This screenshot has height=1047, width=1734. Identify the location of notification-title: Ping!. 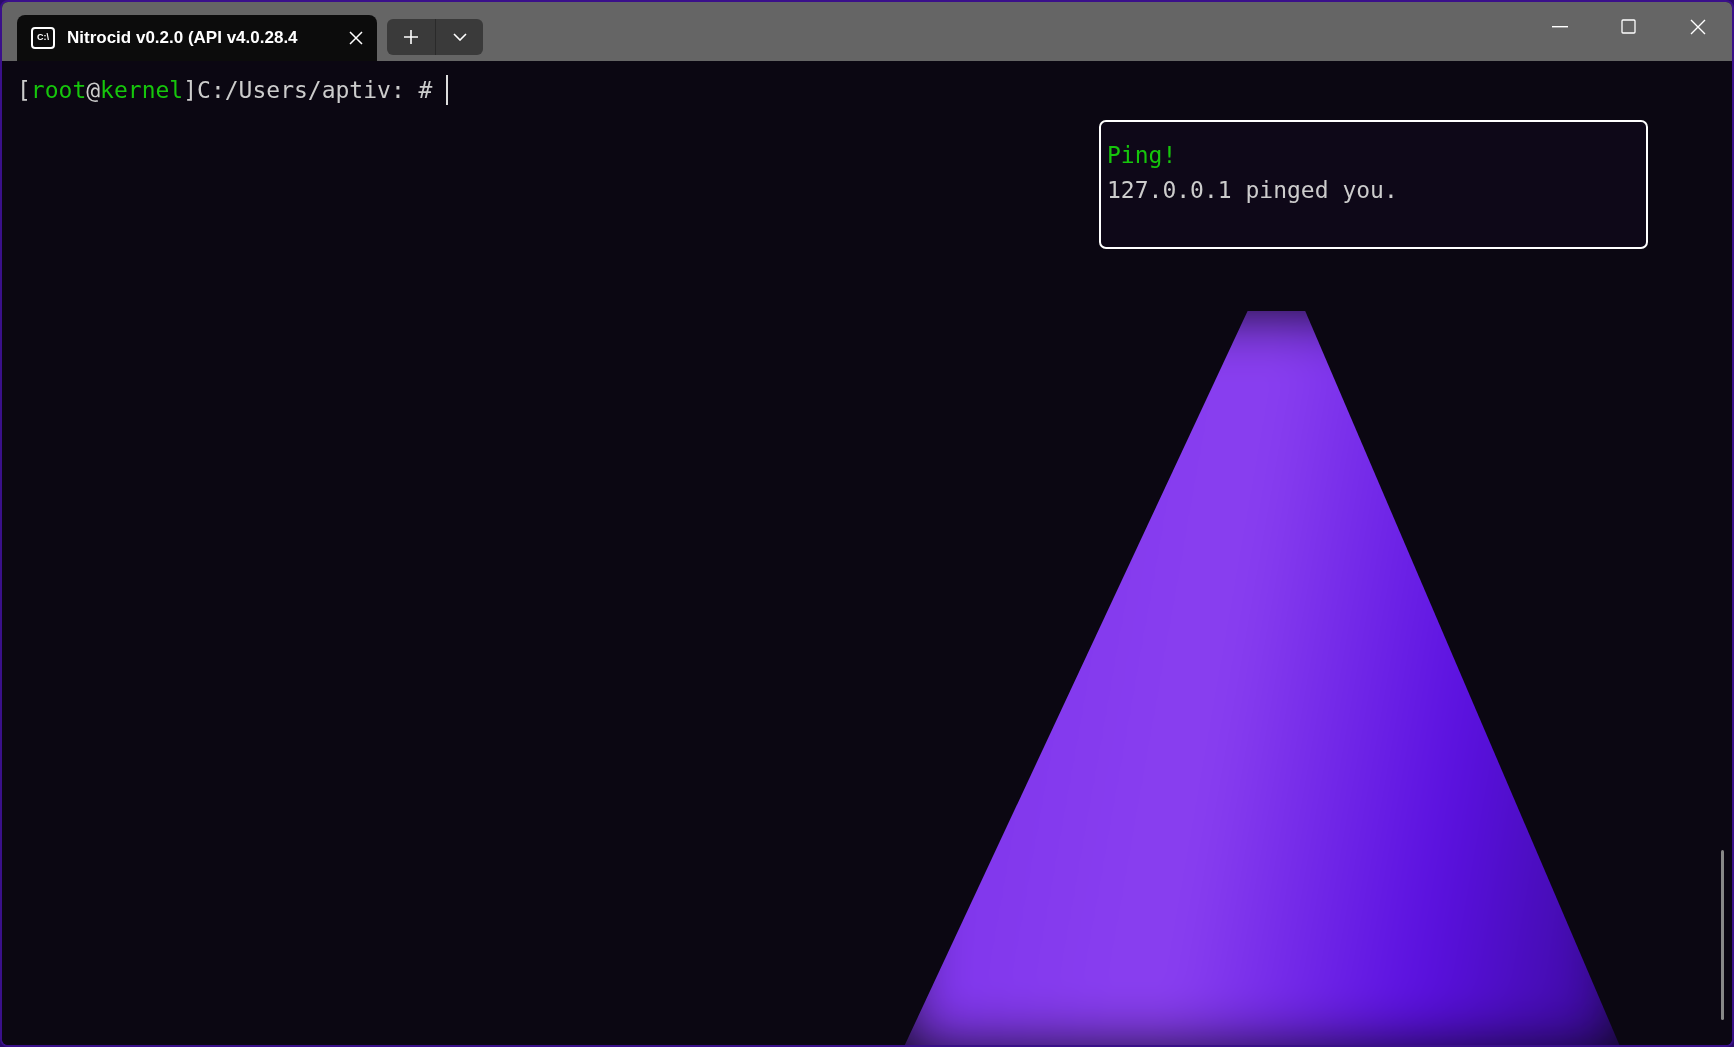
(1142, 155).